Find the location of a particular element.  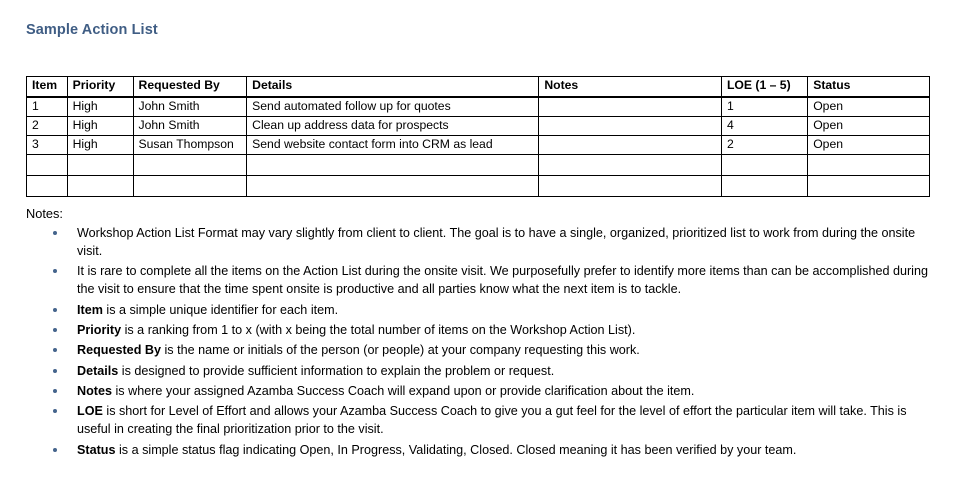

column-header-priority: Priority is located at coordinates (100, 87).